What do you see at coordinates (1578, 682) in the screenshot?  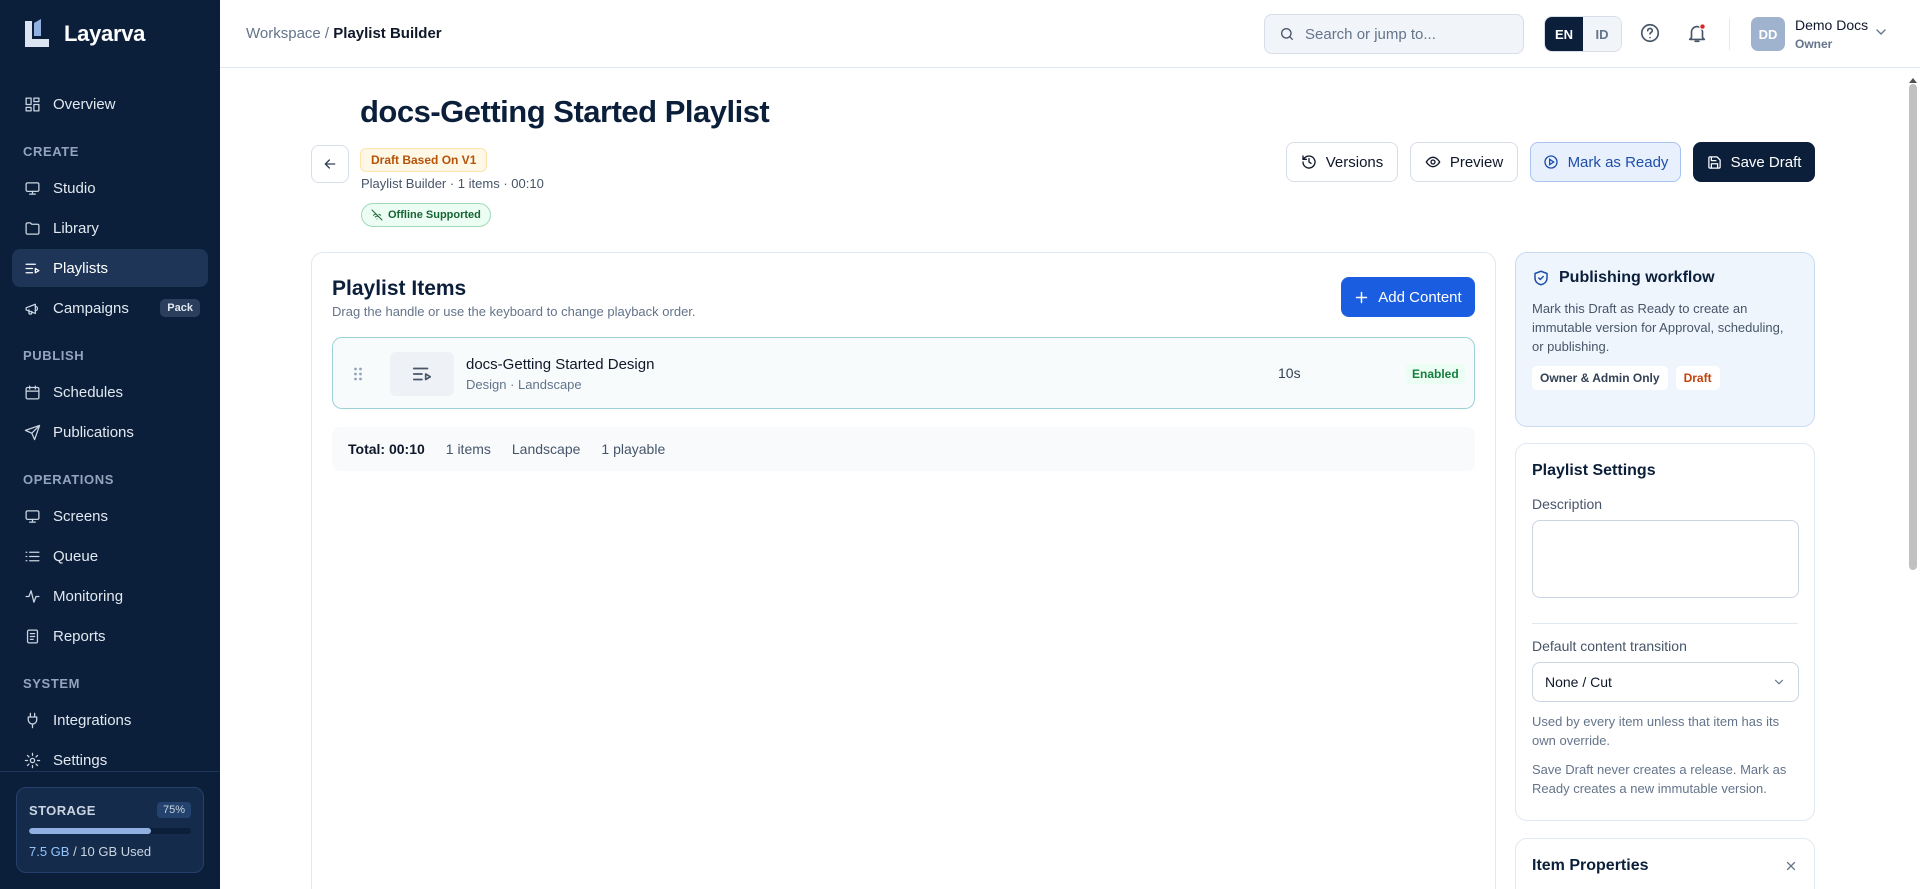 I see `transition-value: None / Cut` at bounding box center [1578, 682].